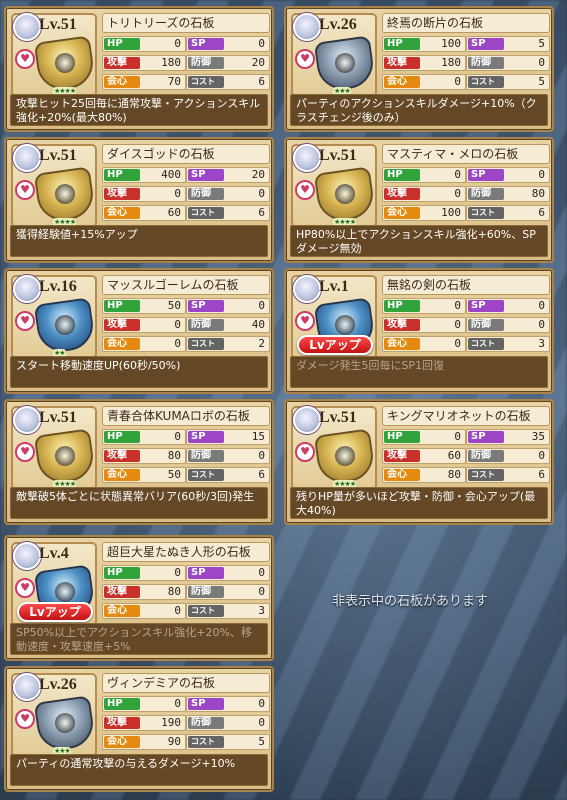  What do you see at coordinates (171, 174) in the screenshot?
I see `hp-value: 400` at bounding box center [171, 174].